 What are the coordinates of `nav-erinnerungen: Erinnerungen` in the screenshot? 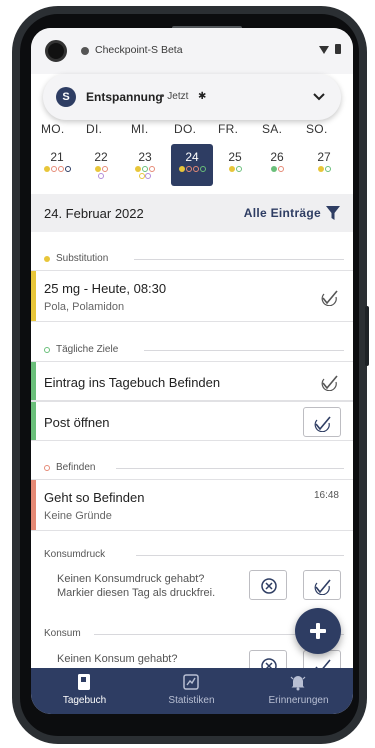 It's located at (298, 691).